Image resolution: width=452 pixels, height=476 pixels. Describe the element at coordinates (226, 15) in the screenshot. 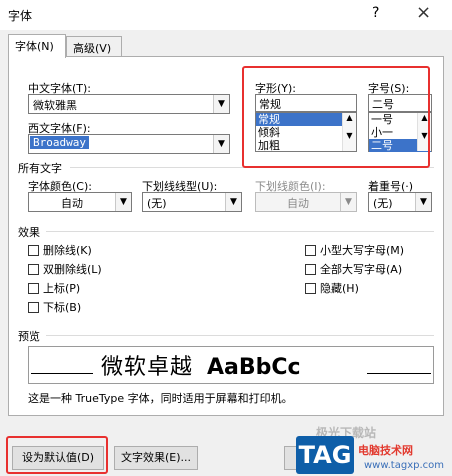

I see `title-bar: 字体 ? ×` at that location.